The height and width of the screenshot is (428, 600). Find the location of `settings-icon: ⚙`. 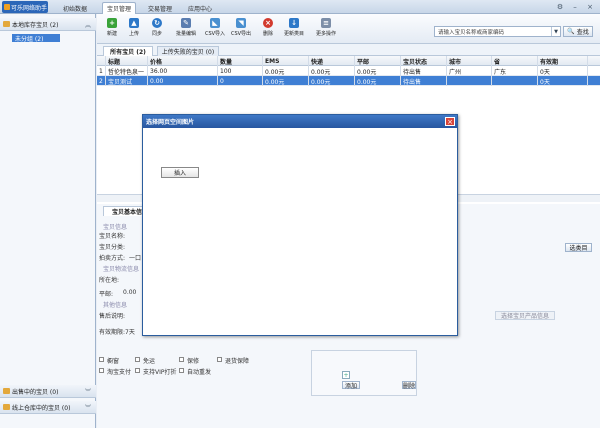

settings-icon: ⚙ is located at coordinates (560, 7).